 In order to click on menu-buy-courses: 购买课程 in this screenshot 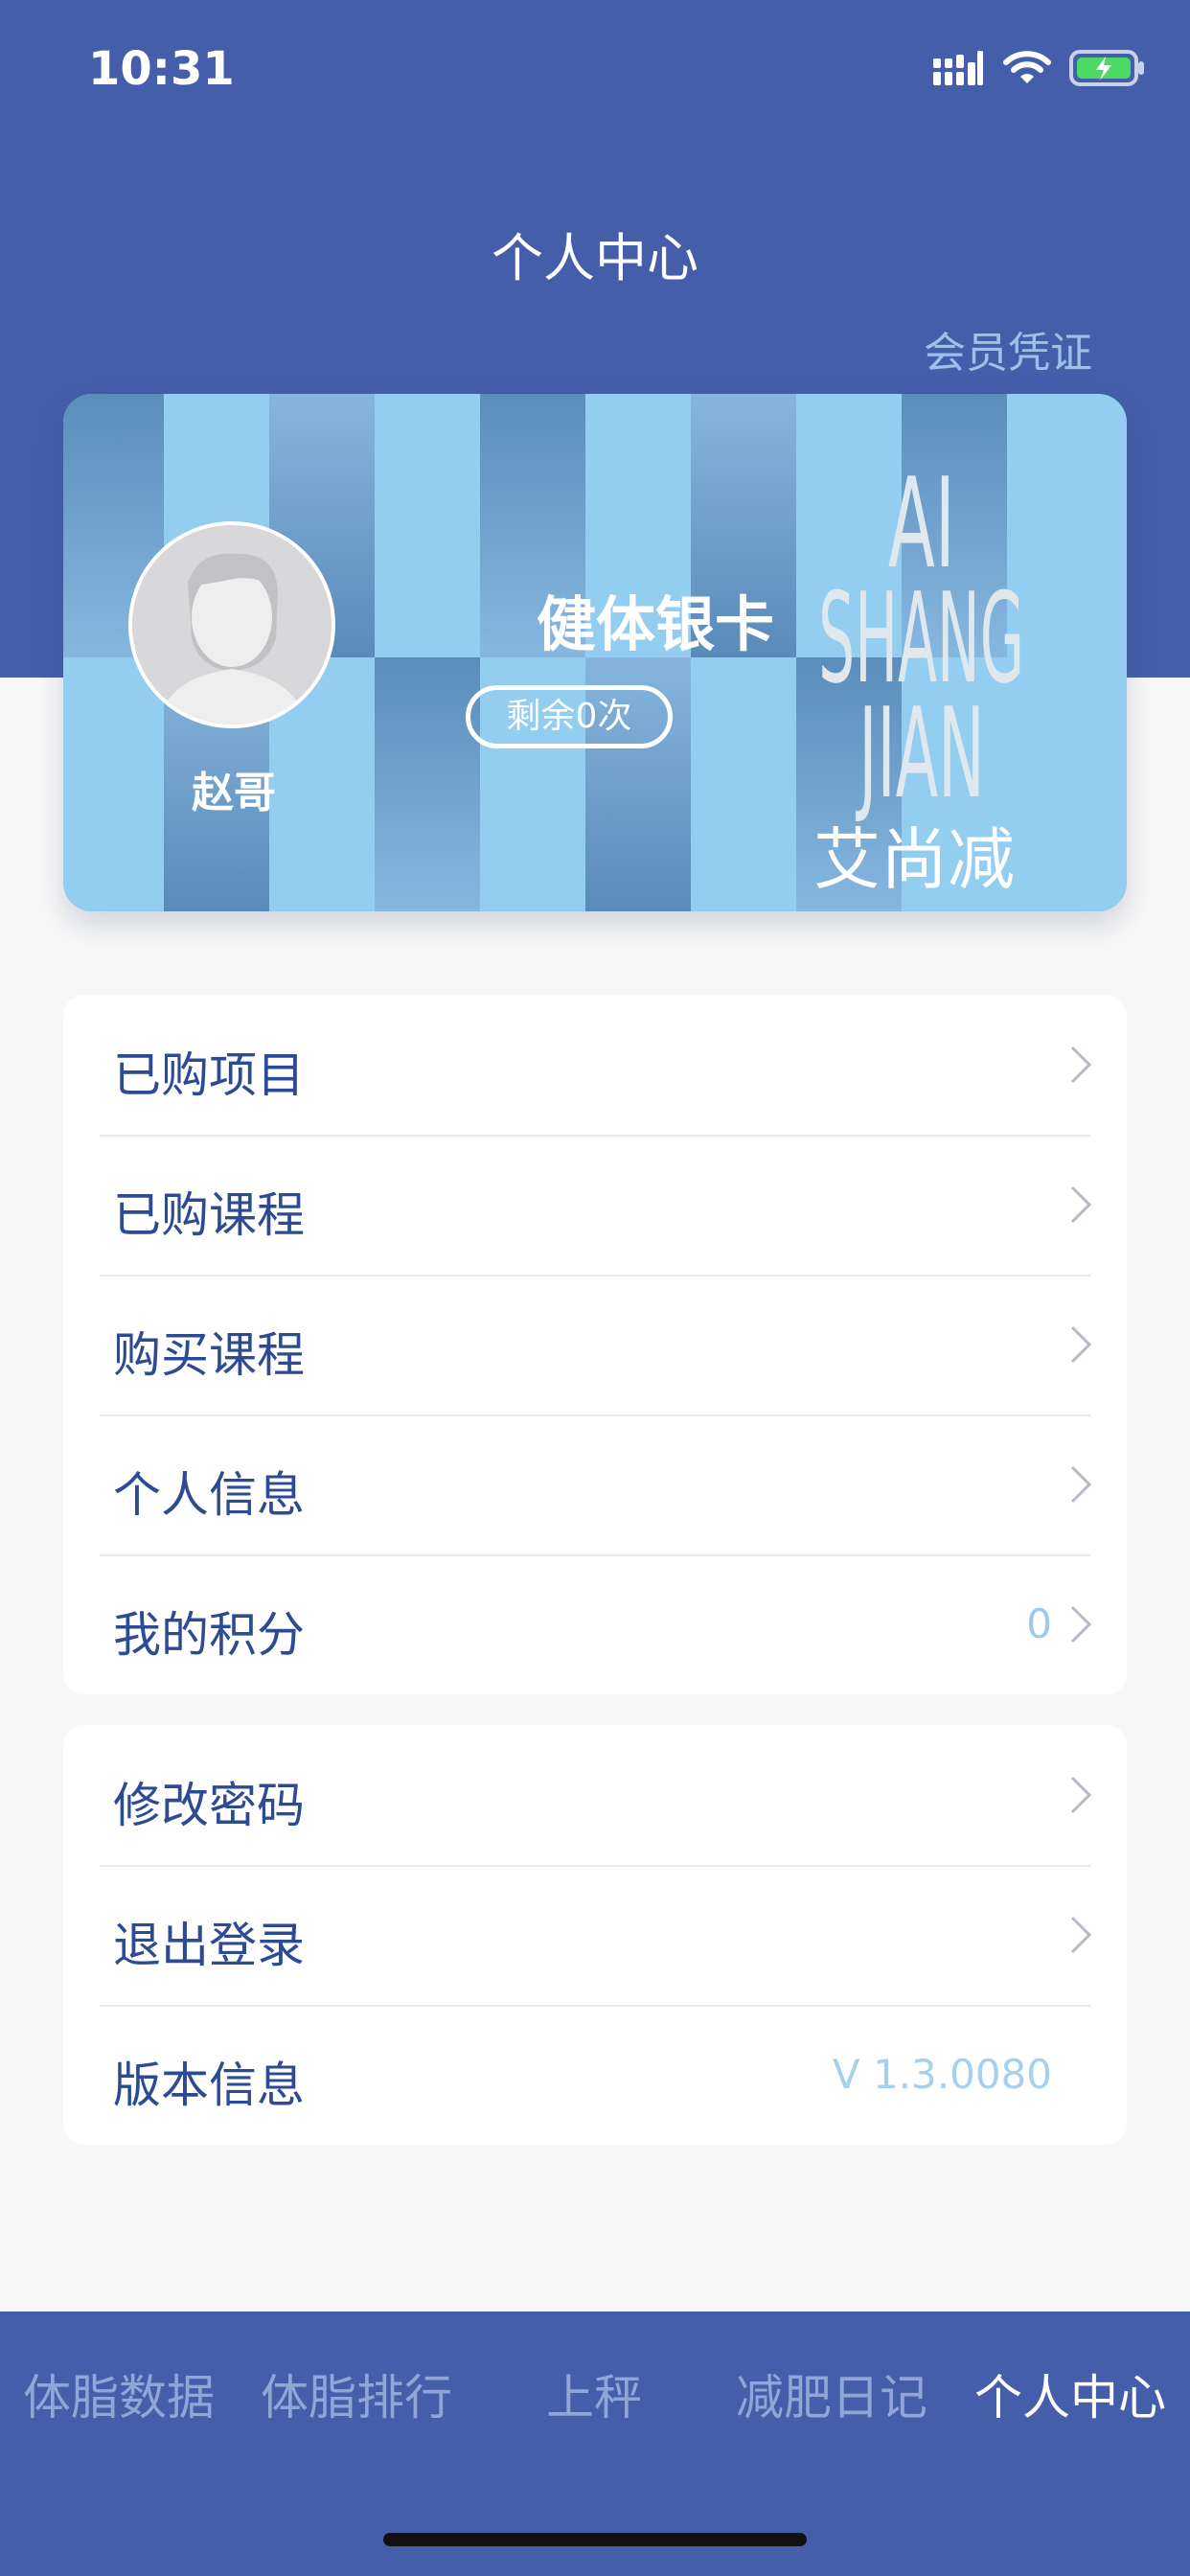, I will do `click(595, 1344)`.